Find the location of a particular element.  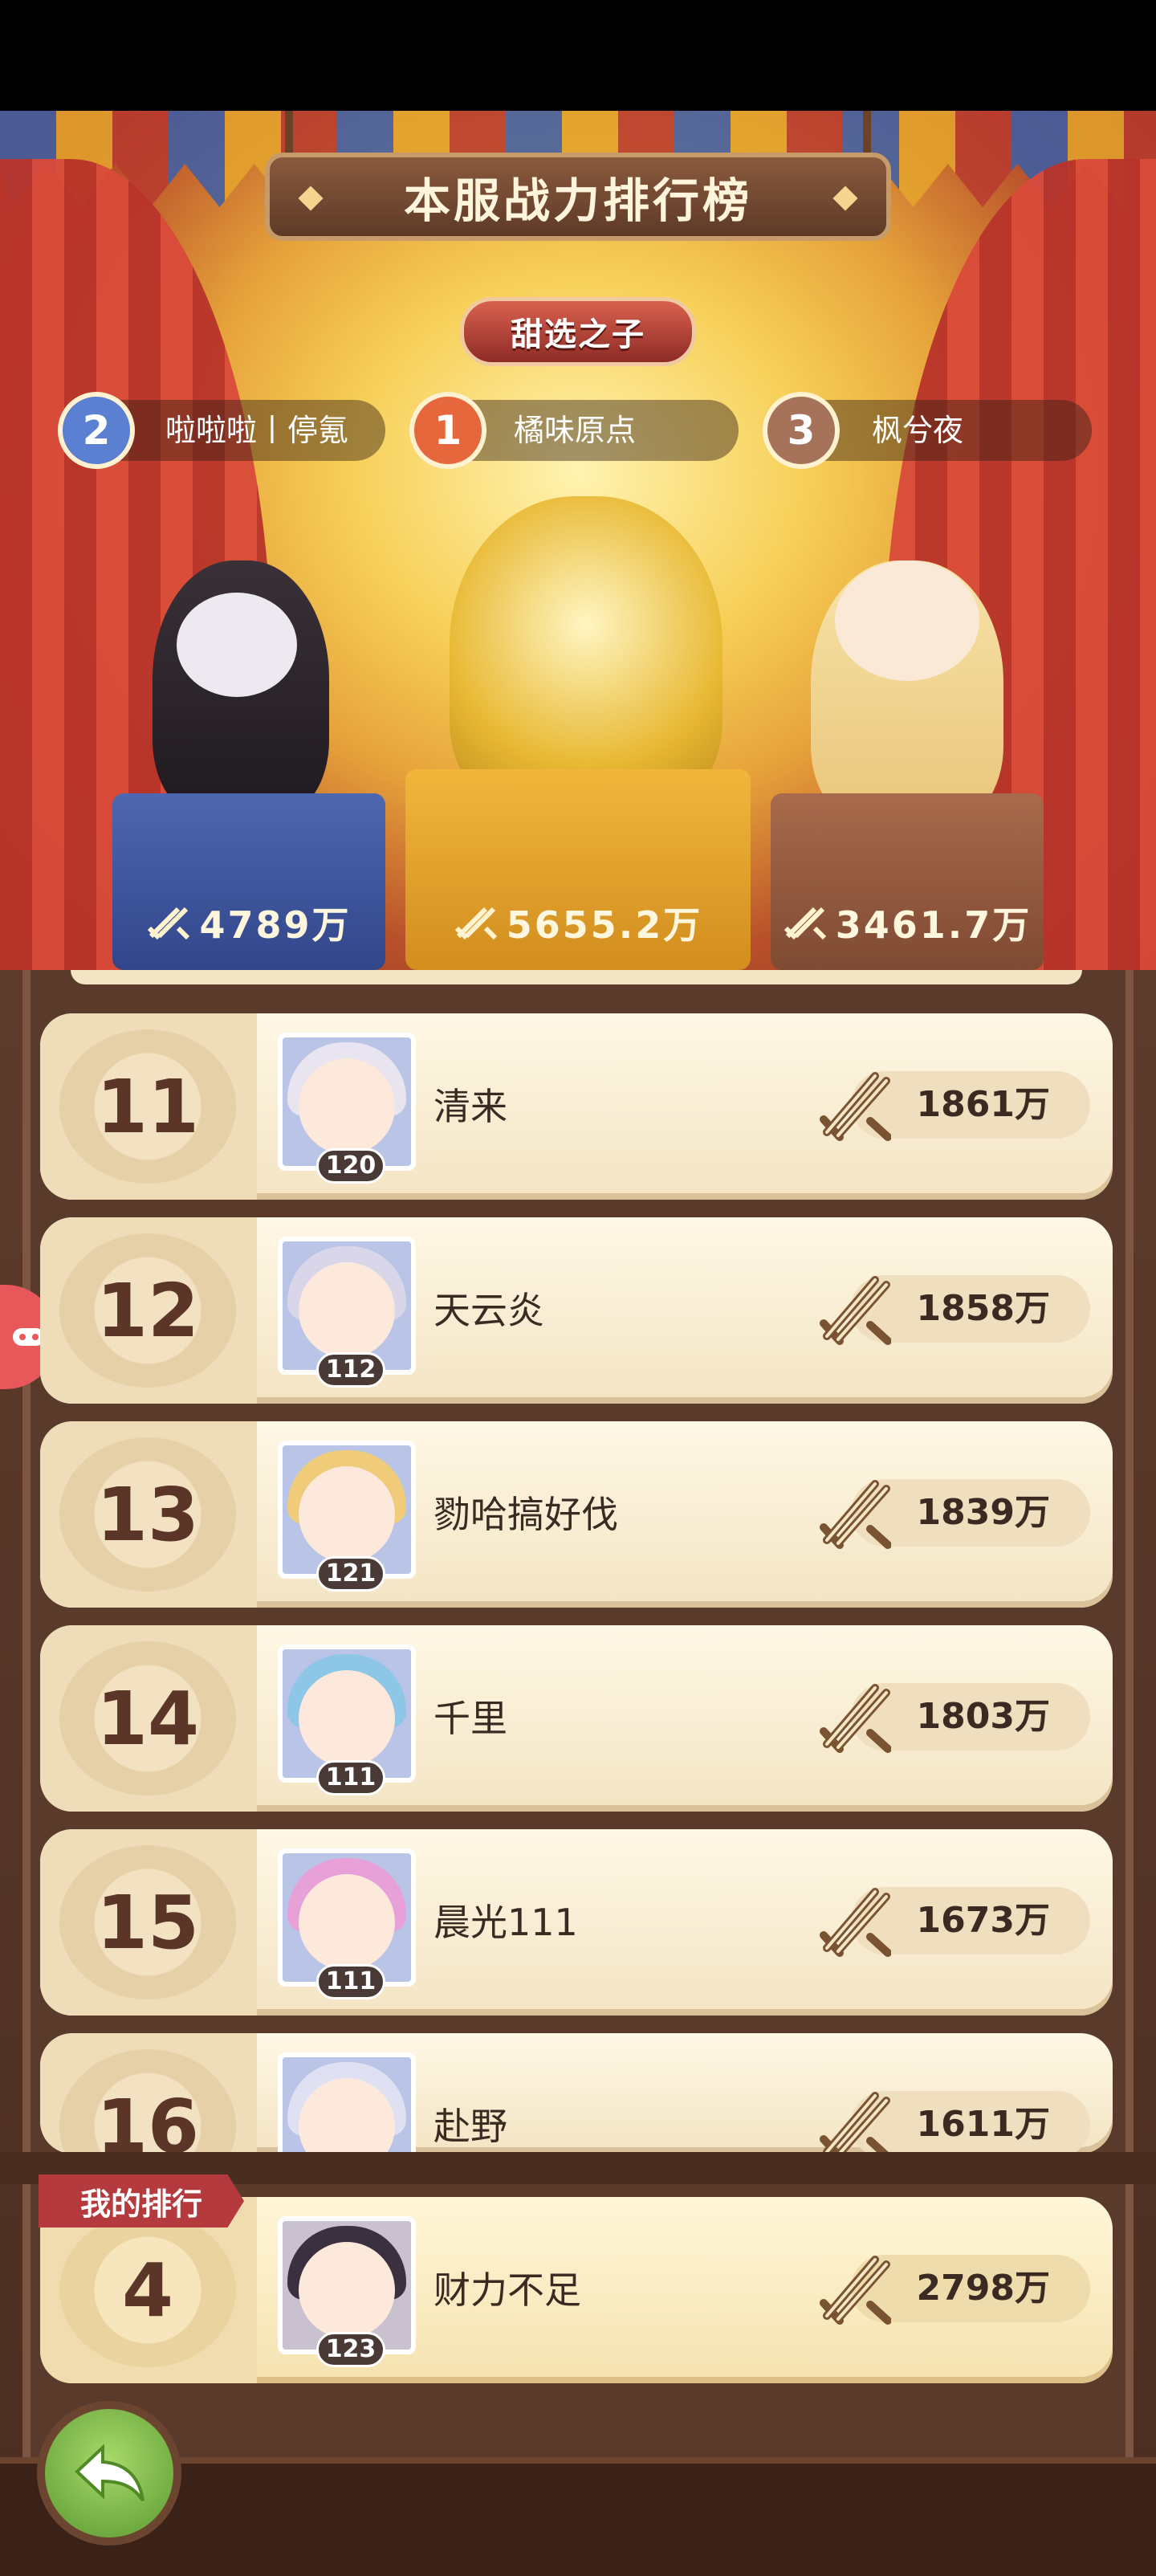

rank-circle: 15 is located at coordinates (147, 1922).